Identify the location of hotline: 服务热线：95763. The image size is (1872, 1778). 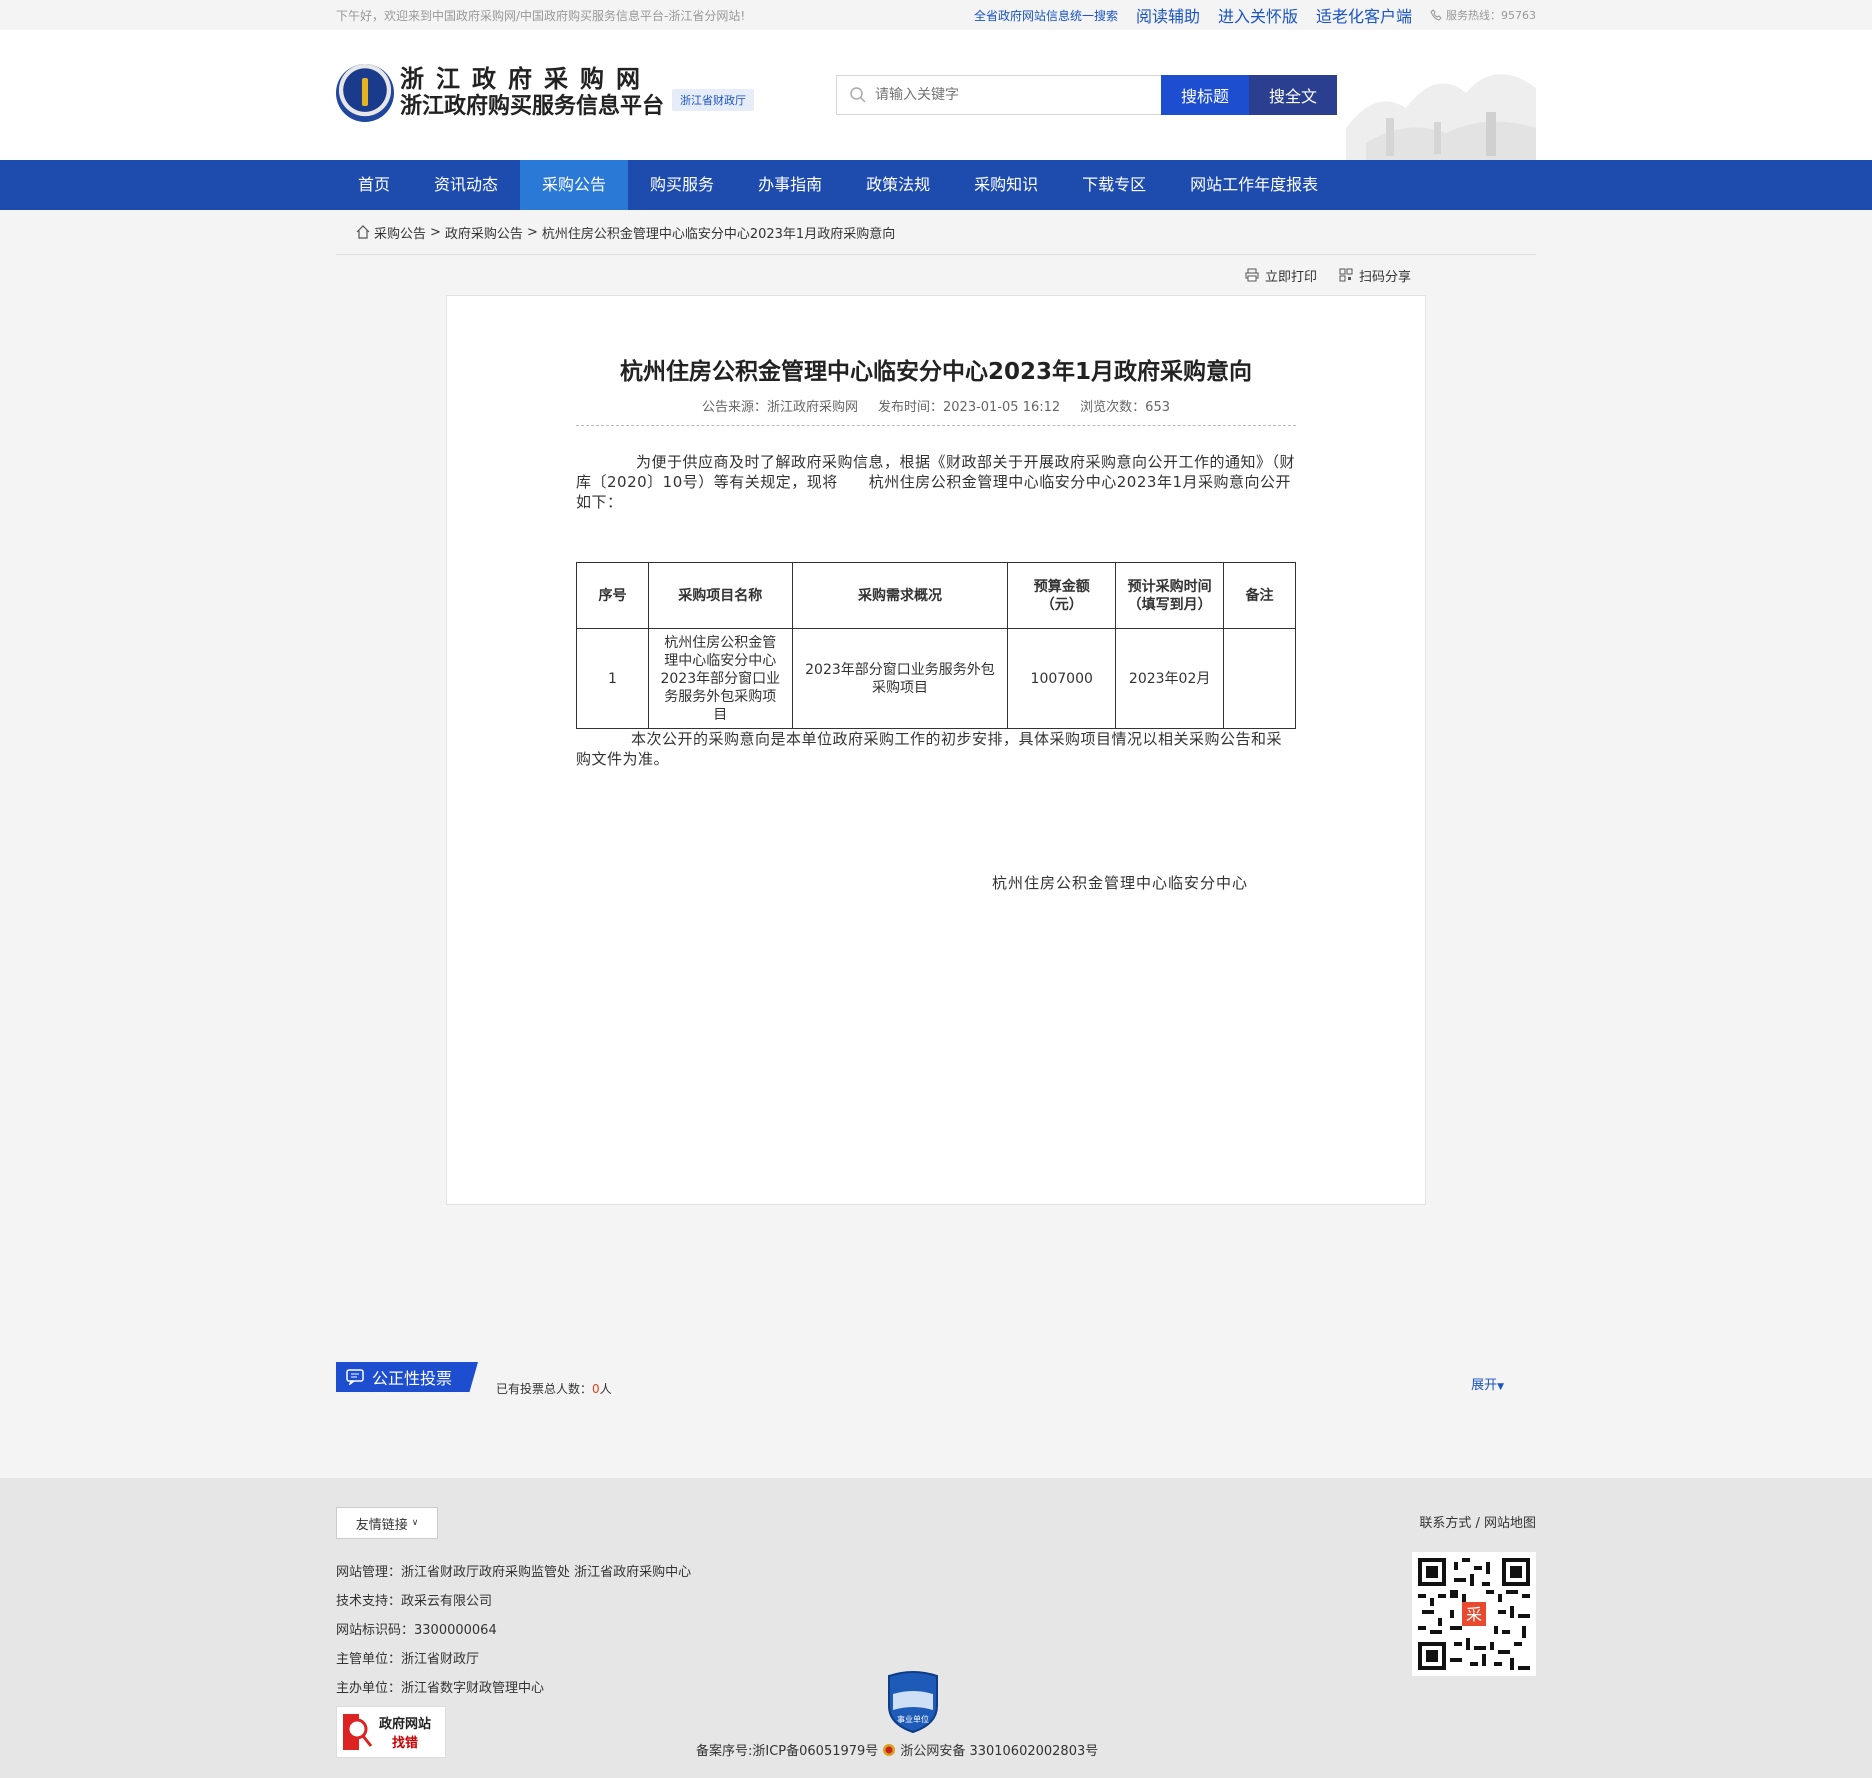
(1483, 15).